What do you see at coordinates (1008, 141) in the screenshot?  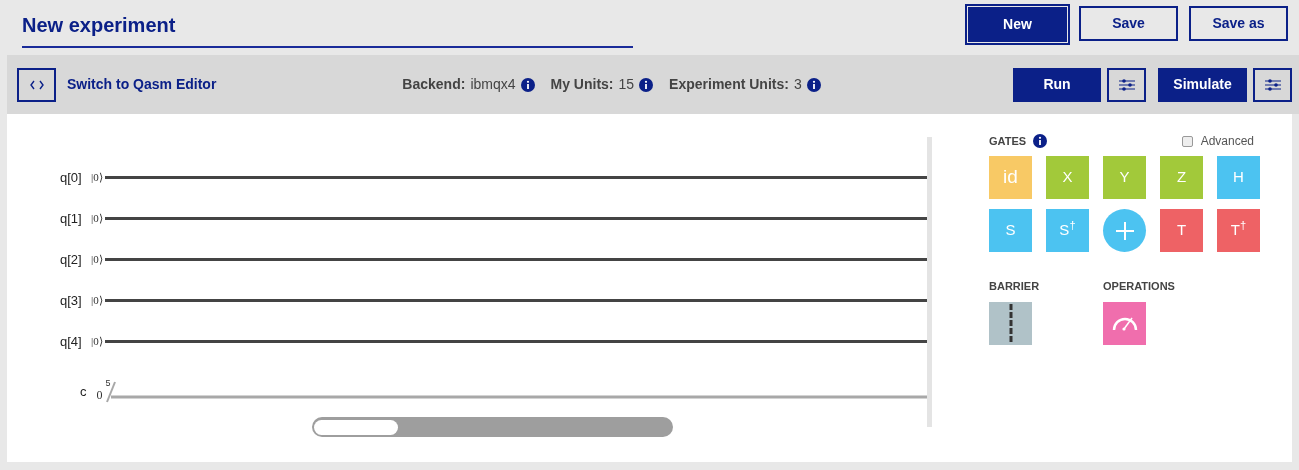 I see `section-heading: GATES` at bounding box center [1008, 141].